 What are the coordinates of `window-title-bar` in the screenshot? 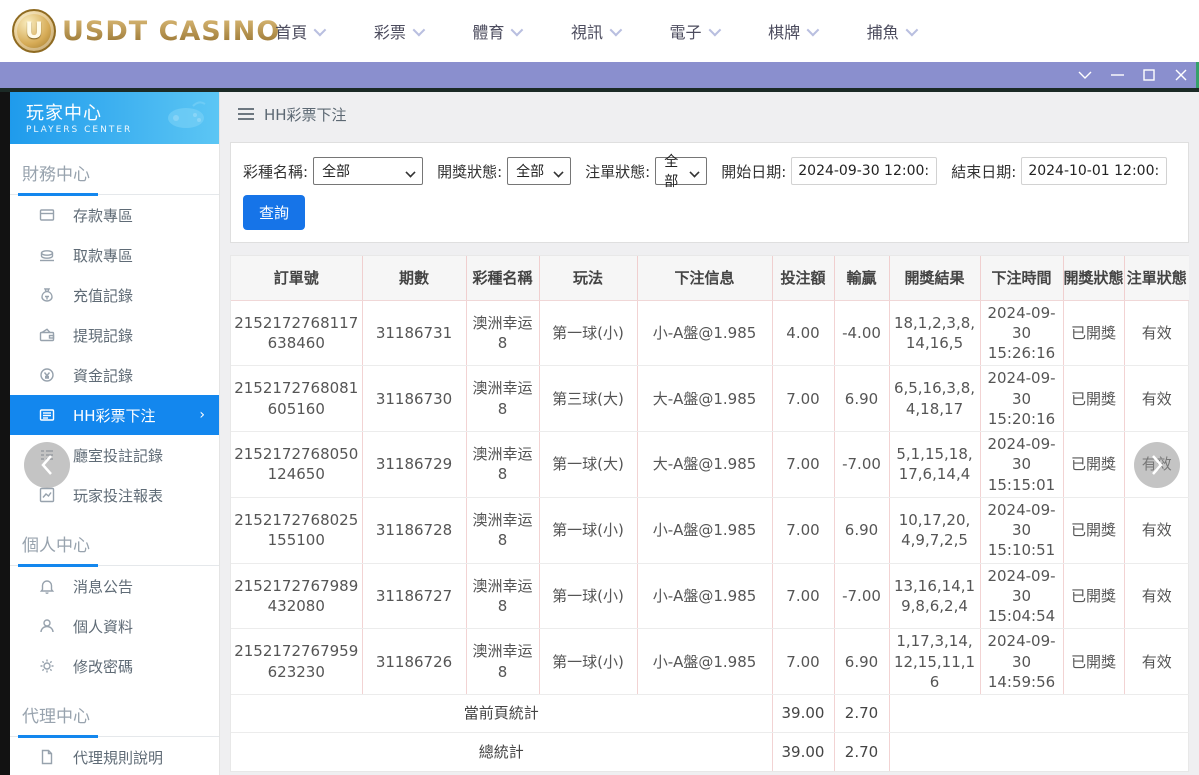 It's located at (599, 75).